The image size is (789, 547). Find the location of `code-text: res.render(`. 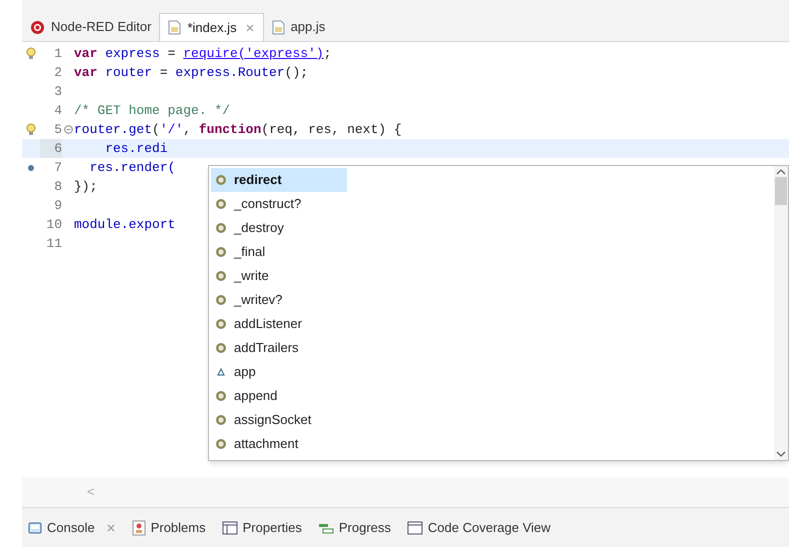

code-text: res.render( is located at coordinates (132, 167).